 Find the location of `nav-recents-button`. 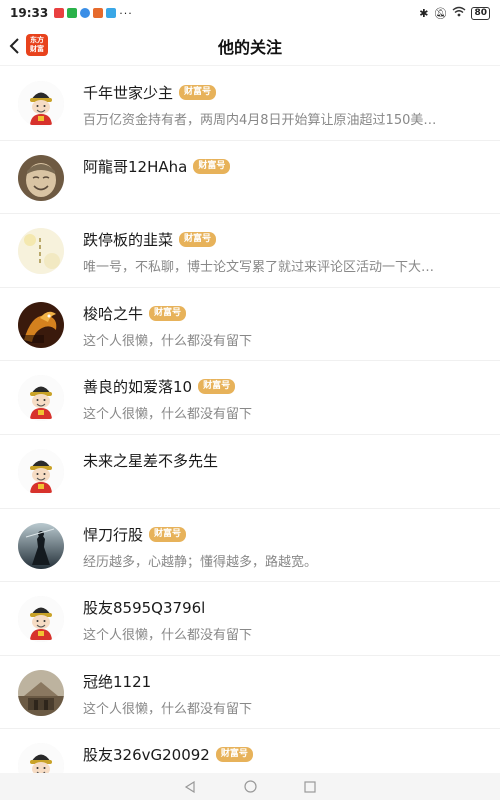

nav-recents-button is located at coordinates (310, 787).